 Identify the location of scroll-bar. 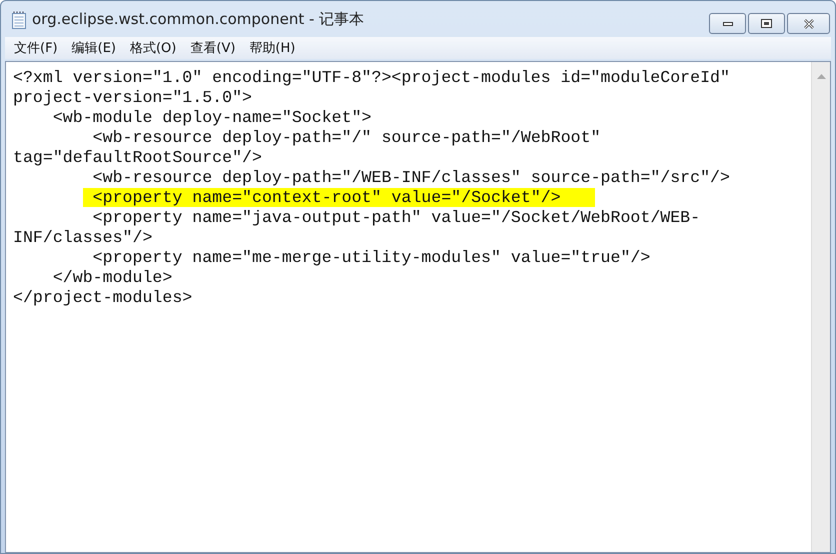
(820, 307).